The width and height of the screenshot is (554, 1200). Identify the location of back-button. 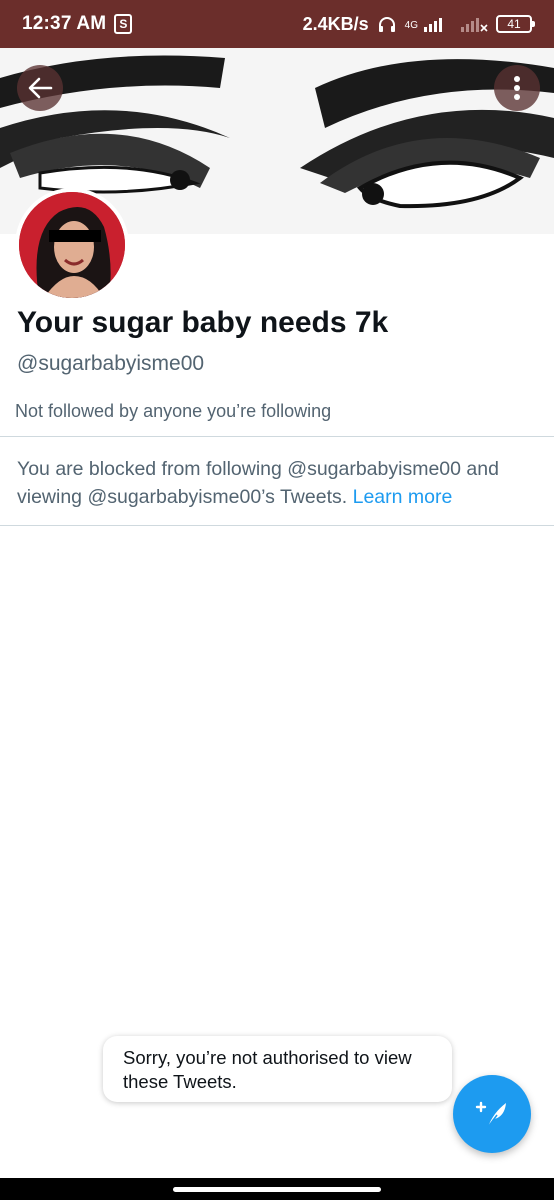
(40, 88).